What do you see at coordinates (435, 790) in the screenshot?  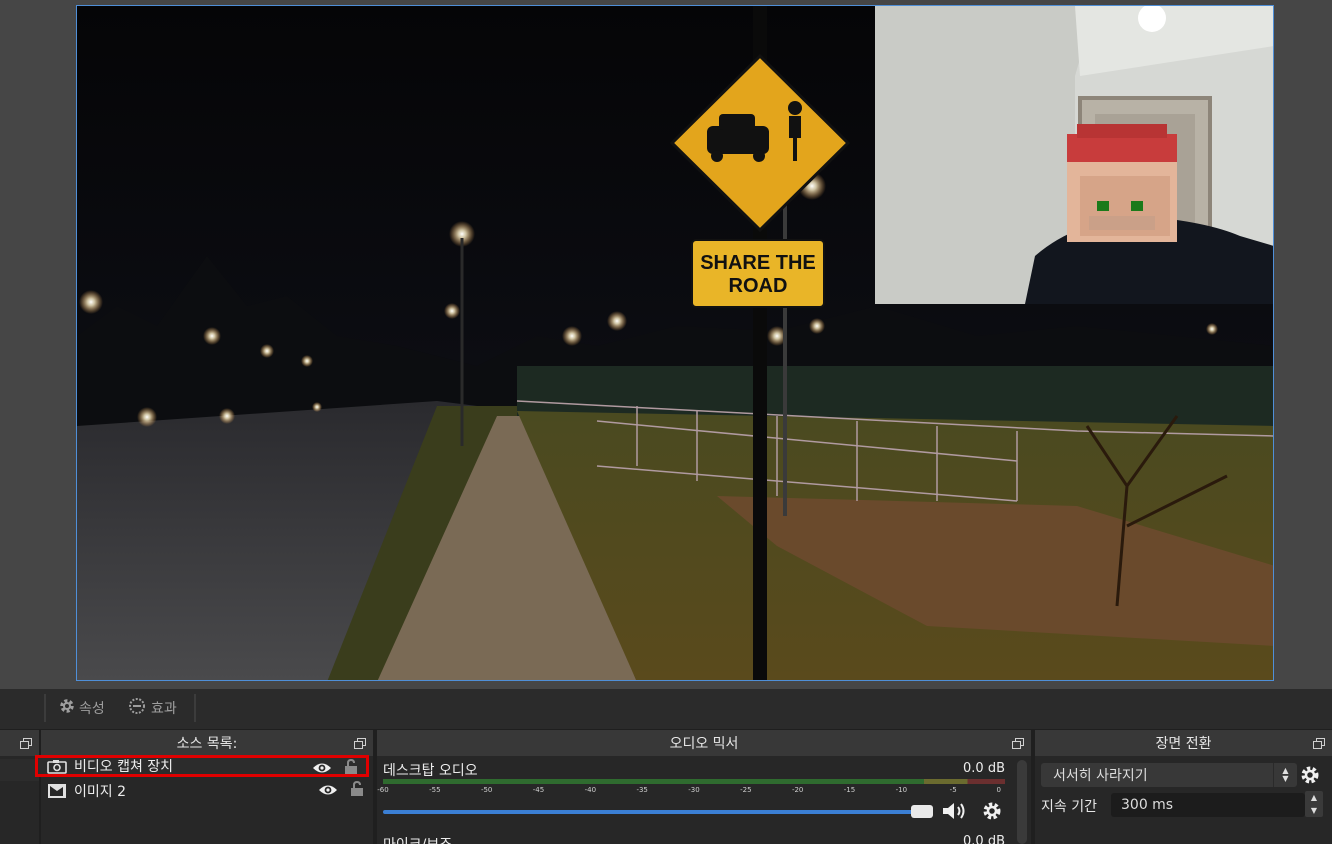 I see `tick-label: -55` at bounding box center [435, 790].